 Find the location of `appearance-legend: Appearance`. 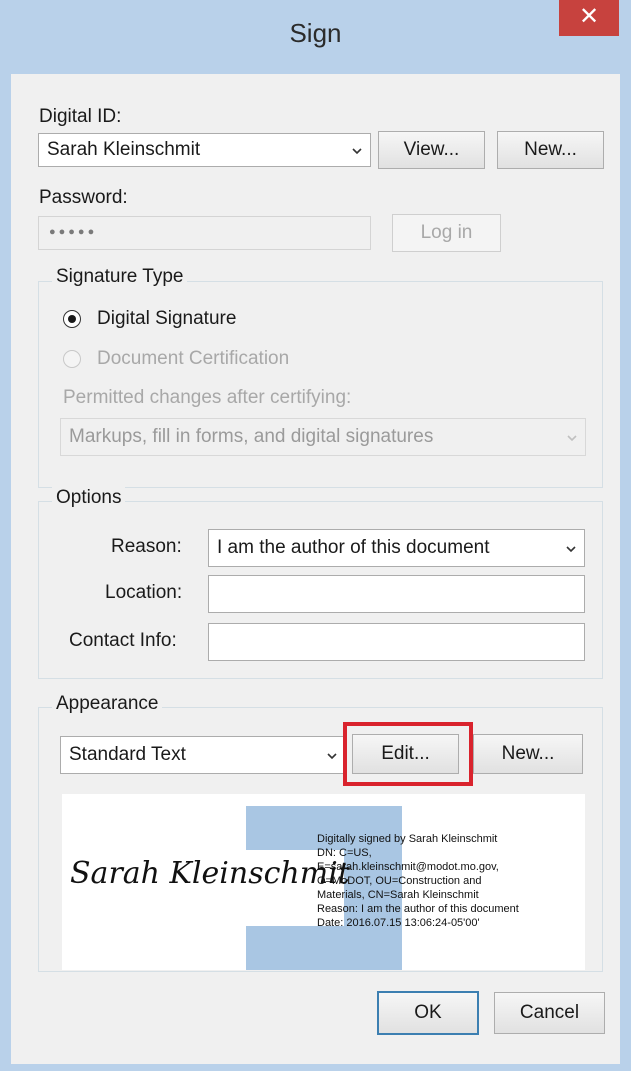

appearance-legend: Appearance is located at coordinates (107, 704).